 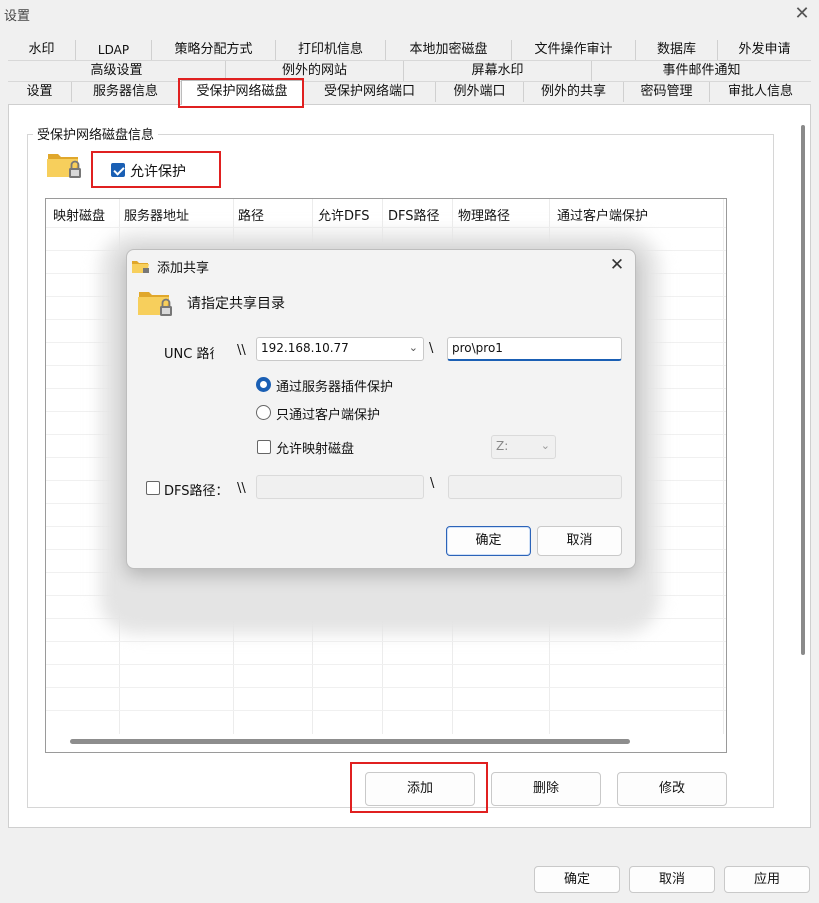 What do you see at coordinates (315, 449) in the screenshot?
I see `allow-map-drive-label: 允许映射磁盘` at bounding box center [315, 449].